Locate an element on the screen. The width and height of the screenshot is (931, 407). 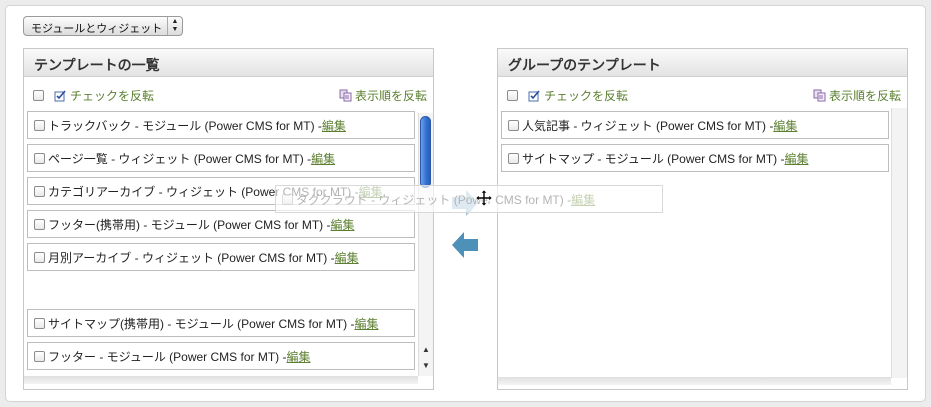
move-left-arrow-icon is located at coordinates (465, 245).